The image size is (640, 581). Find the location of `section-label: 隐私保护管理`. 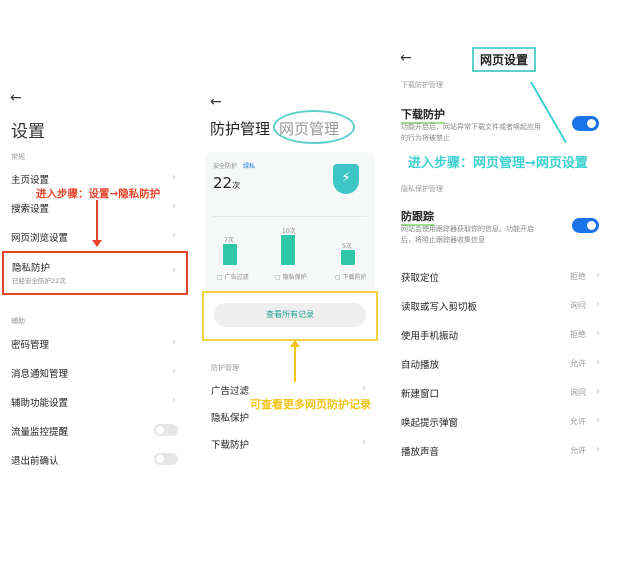

section-label: 隐私保护管理 is located at coordinates (422, 189).